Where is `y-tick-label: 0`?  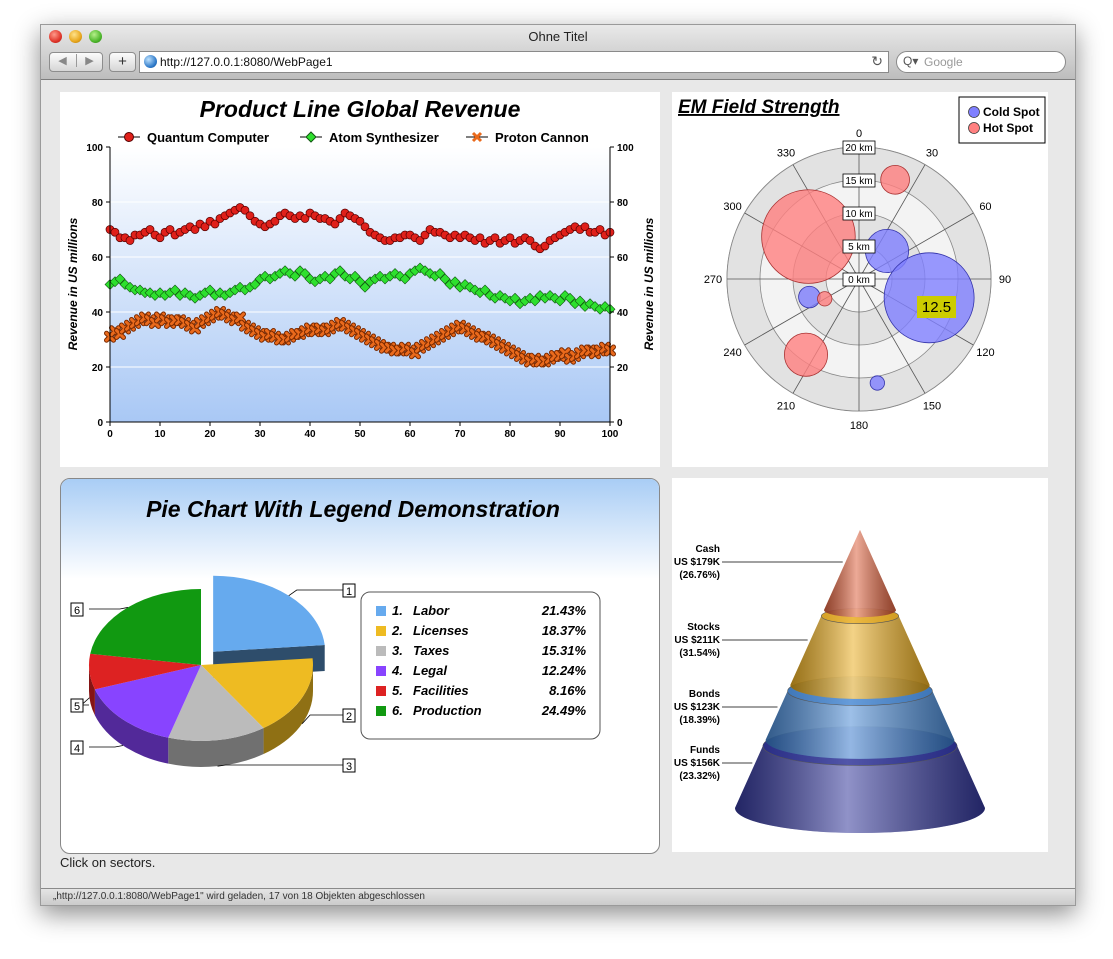 y-tick-label: 0 is located at coordinates (100, 423).